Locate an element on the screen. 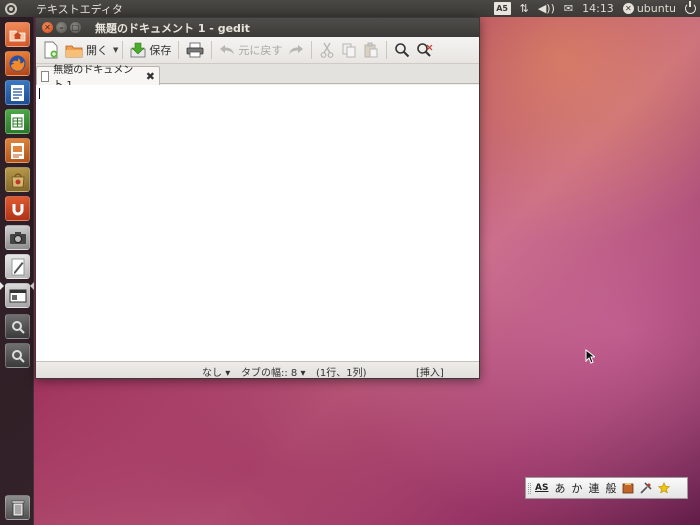  dictionary-icon is located at coordinates (628, 488).